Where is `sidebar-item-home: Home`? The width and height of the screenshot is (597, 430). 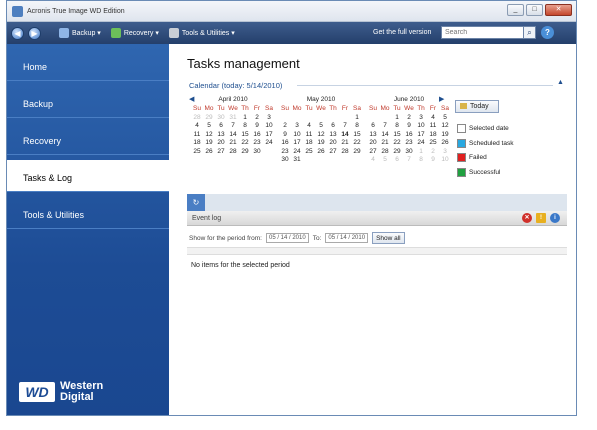
sidebar-item-home: Home is located at coordinates (88, 65).